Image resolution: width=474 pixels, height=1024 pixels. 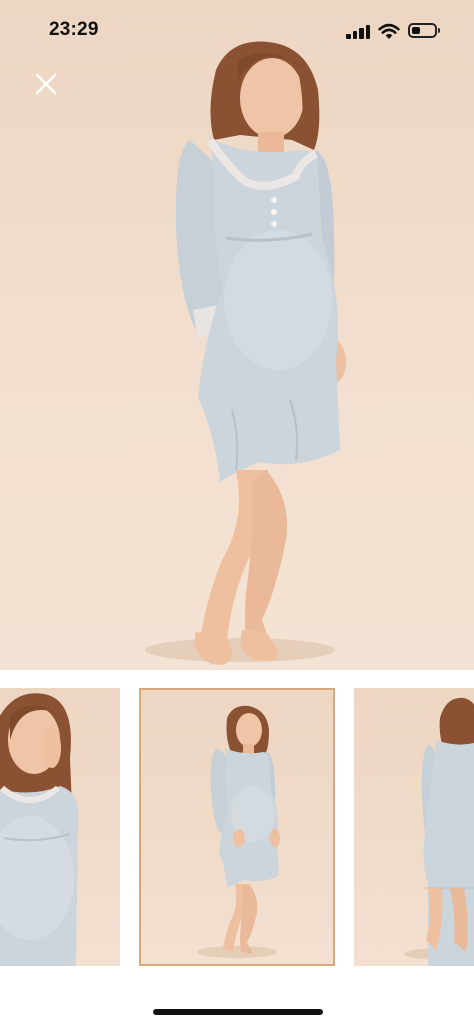 What do you see at coordinates (39, 829) in the screenshot?
I see `thumbnail-closeup-illustration` at bounding box center [39, 829].